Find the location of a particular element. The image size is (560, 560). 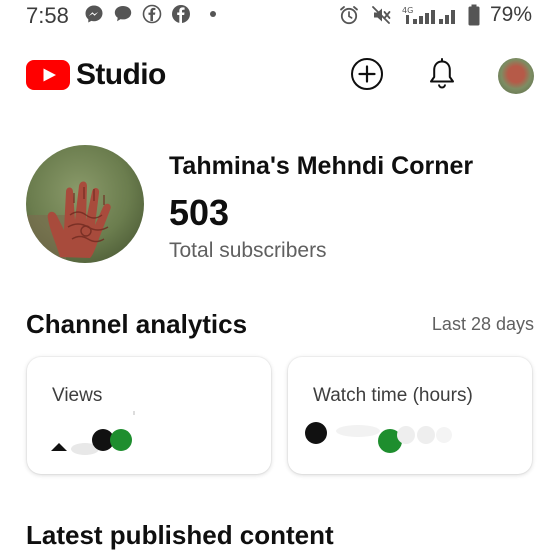

alarm-icon is located at coordinates (349, 15).